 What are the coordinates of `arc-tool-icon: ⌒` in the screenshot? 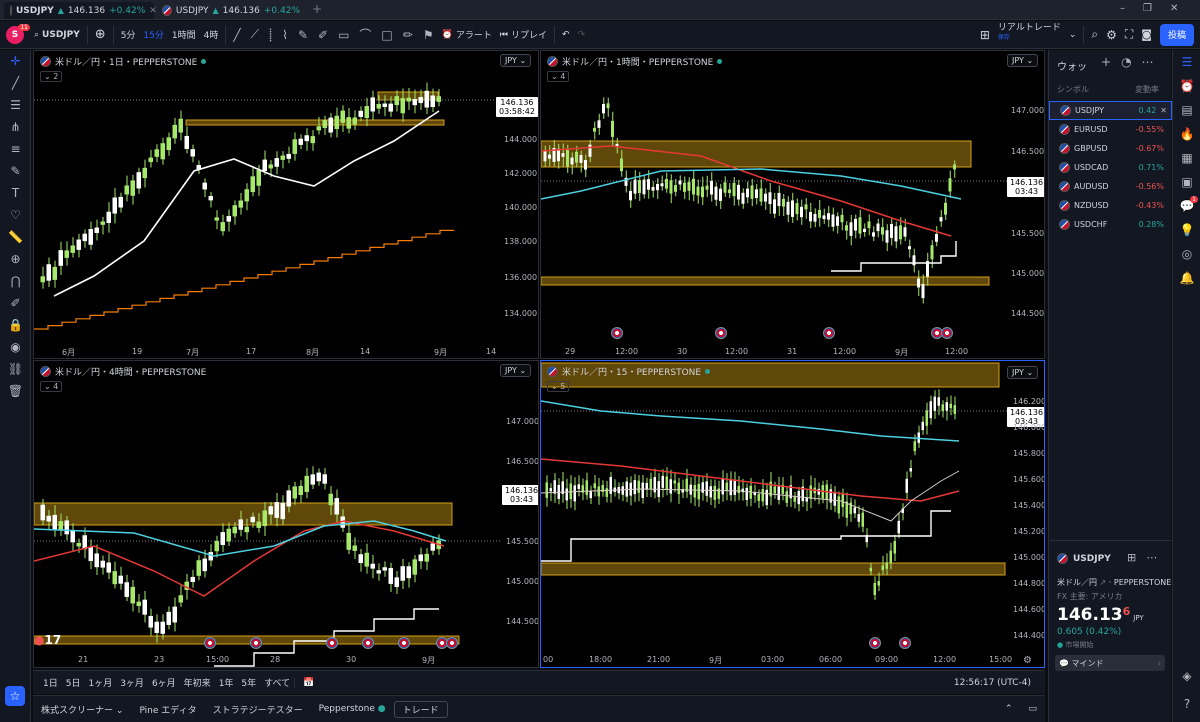 It's located at (365, 34).